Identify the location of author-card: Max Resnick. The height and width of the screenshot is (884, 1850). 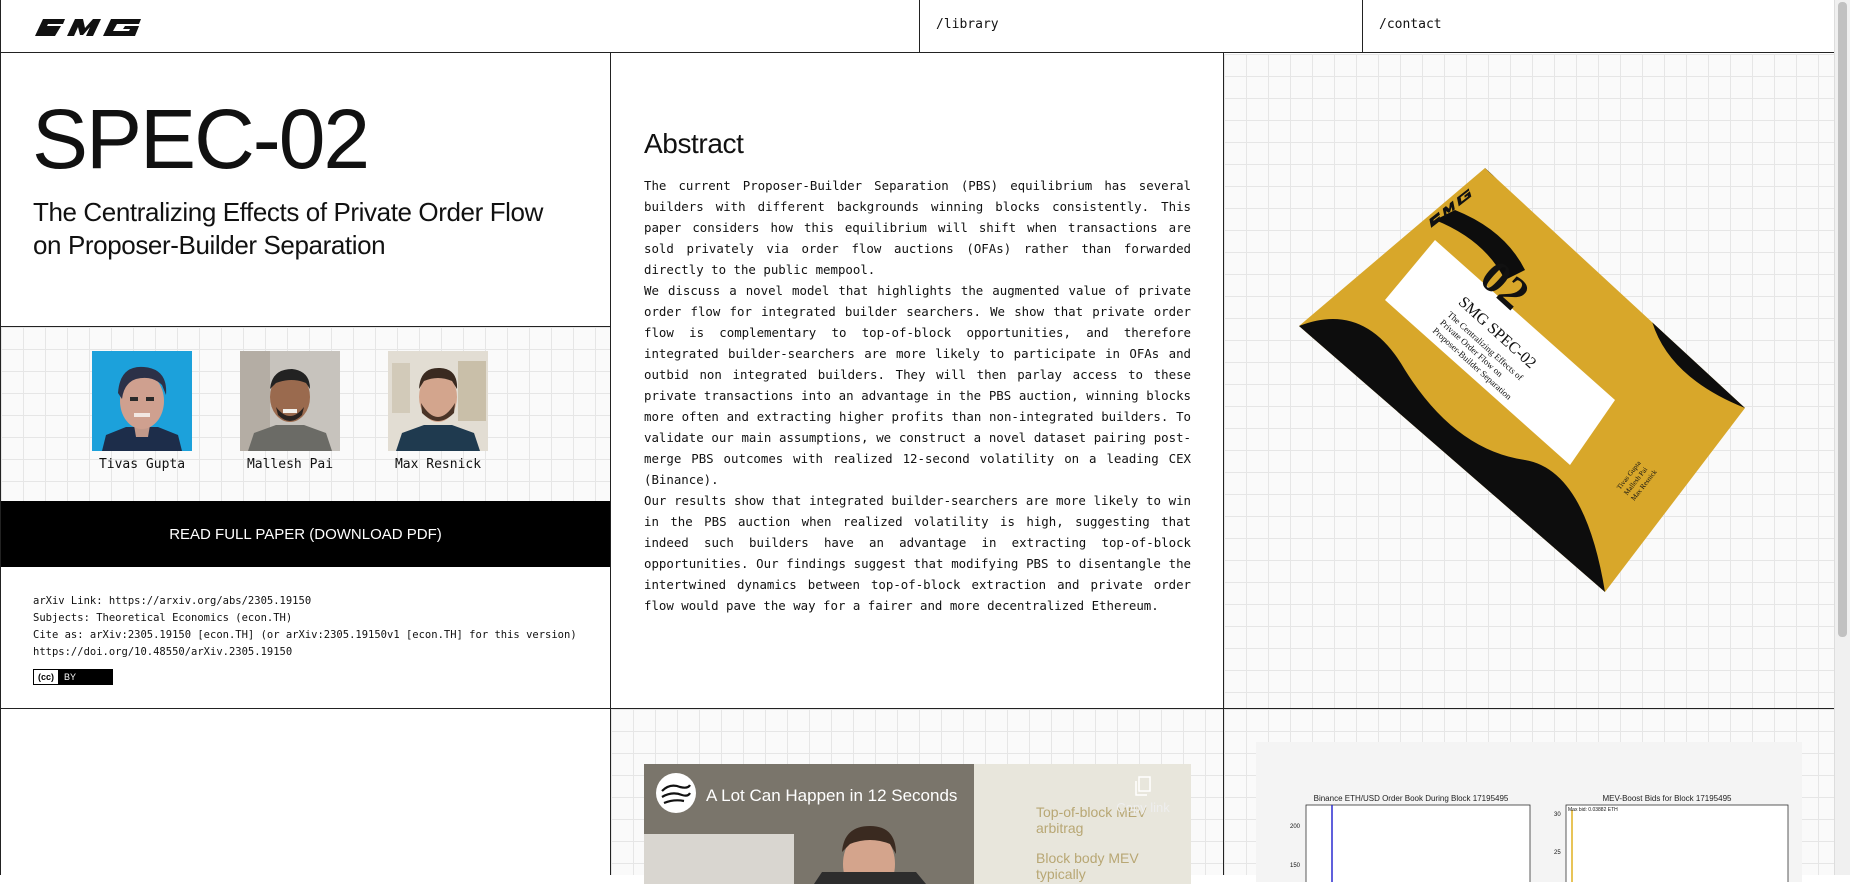
(438, 411).